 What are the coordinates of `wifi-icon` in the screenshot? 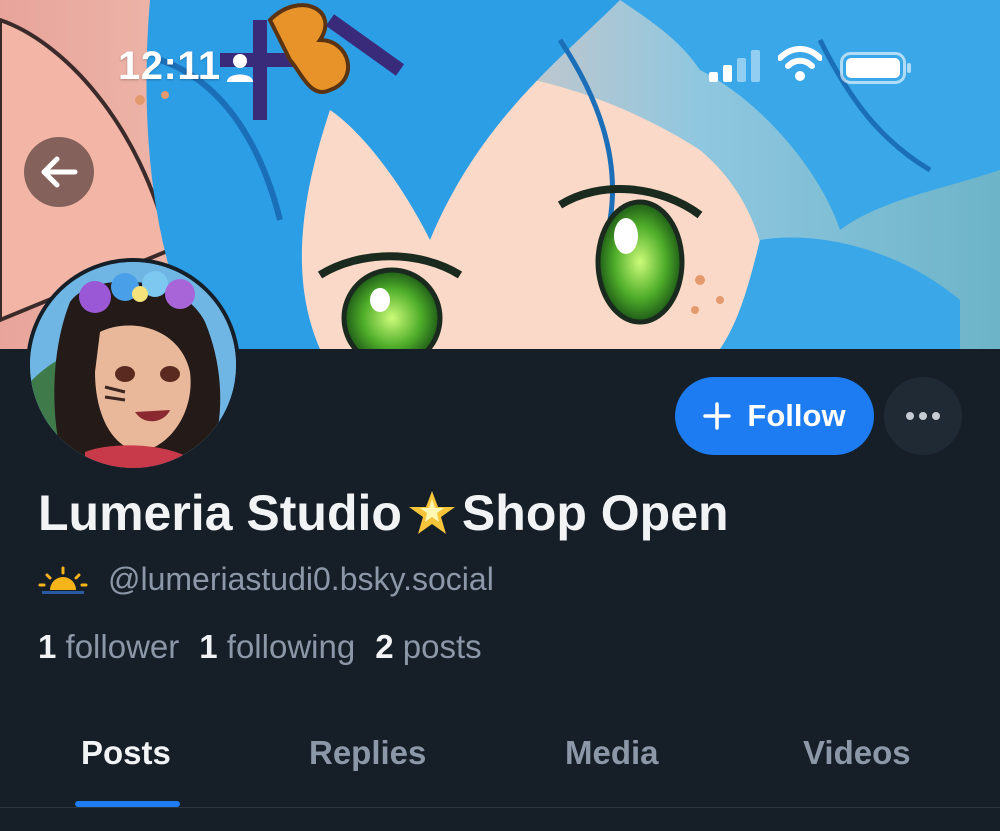 It's located at (800, 63).